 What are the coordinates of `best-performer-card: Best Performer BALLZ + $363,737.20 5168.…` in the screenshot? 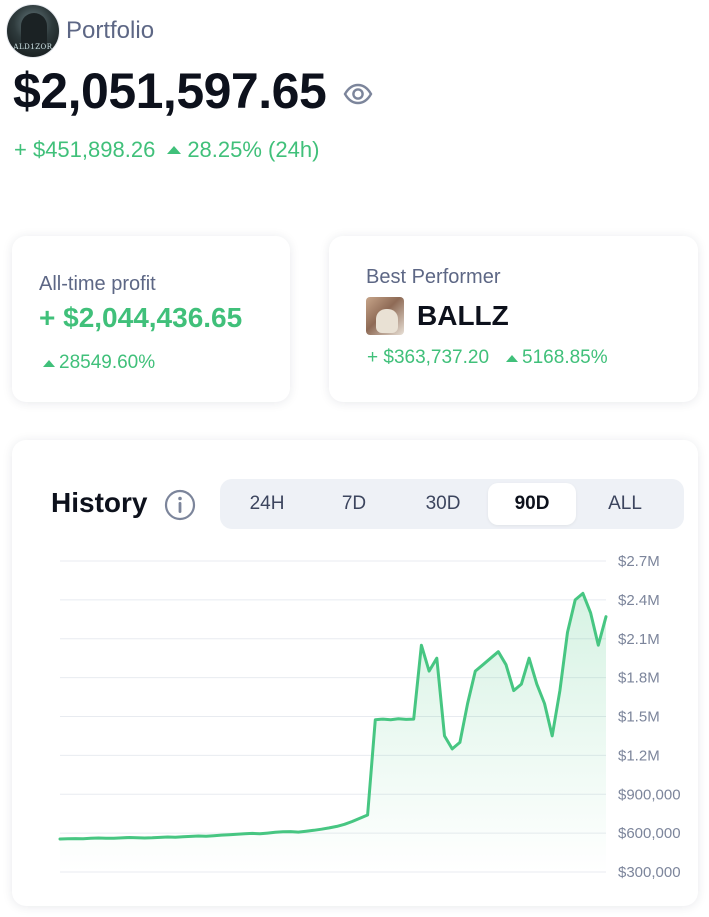 It's located at (513, 319).